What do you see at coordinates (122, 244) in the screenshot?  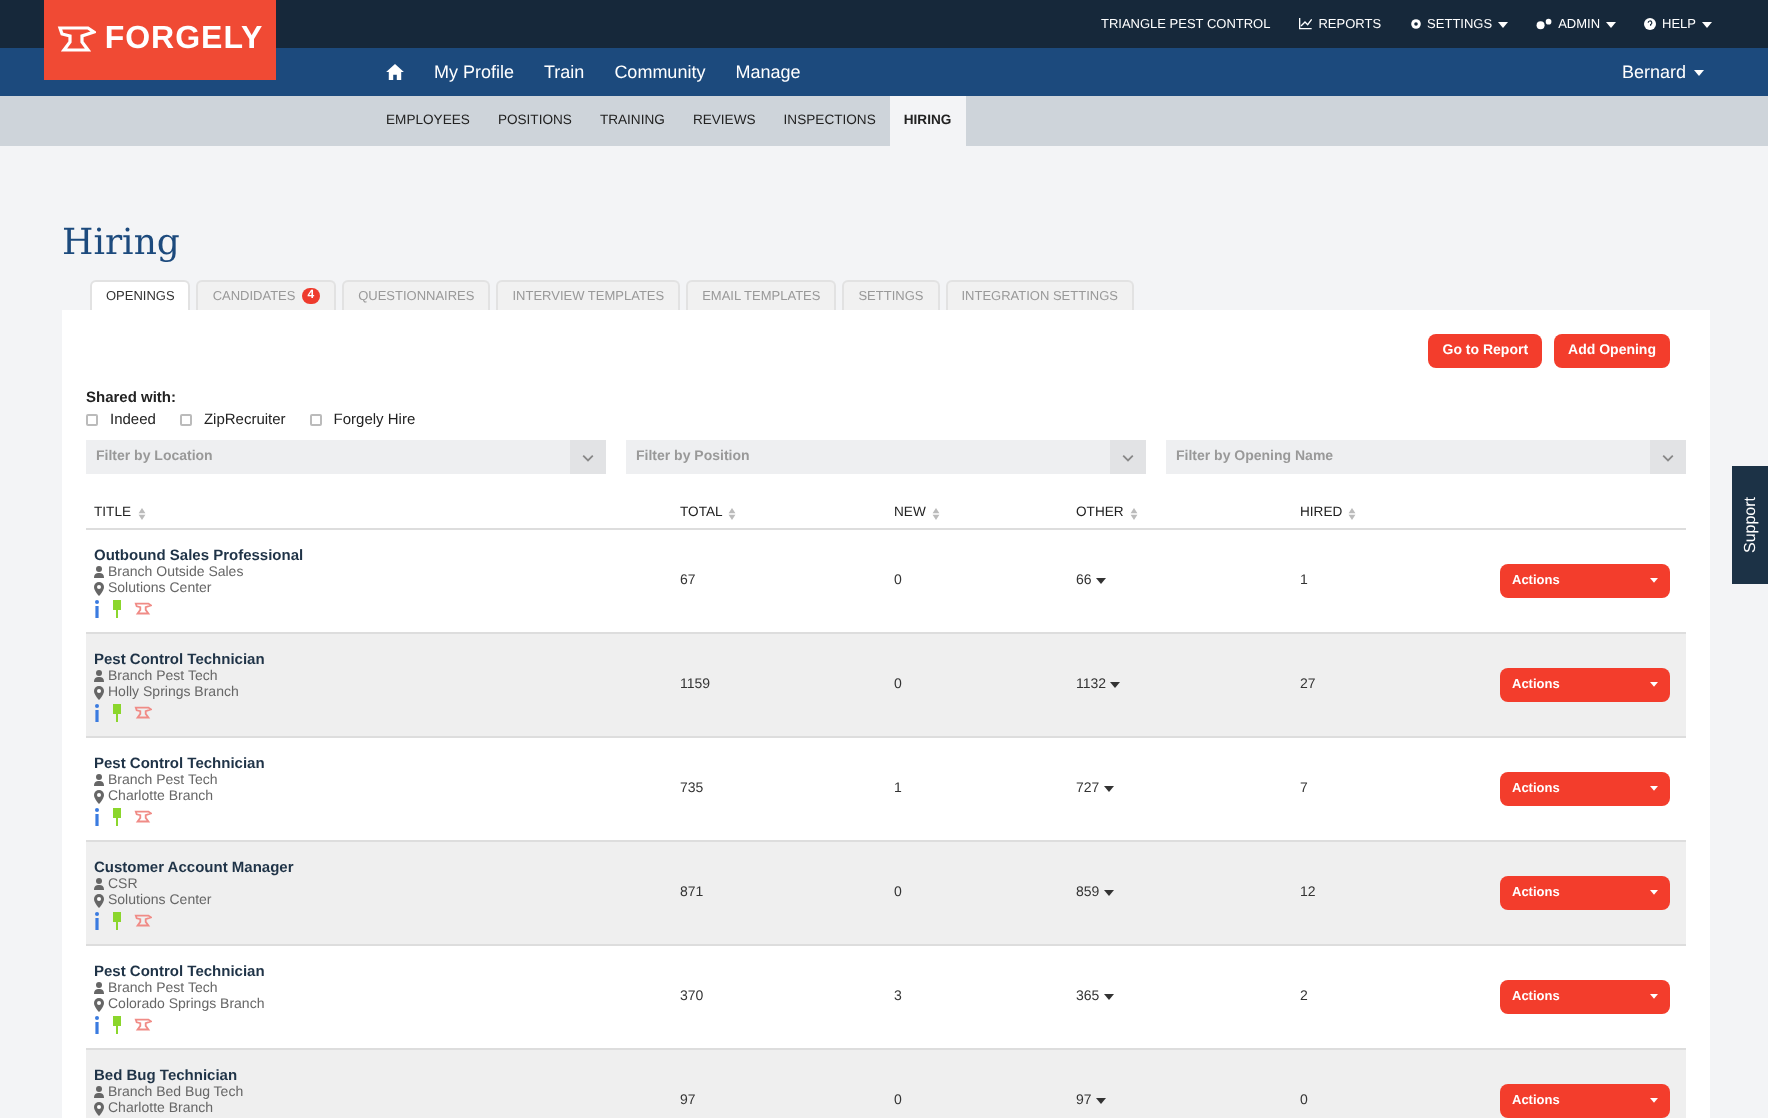 I see `page-title: Hiring` at bounding box center [122, 244].